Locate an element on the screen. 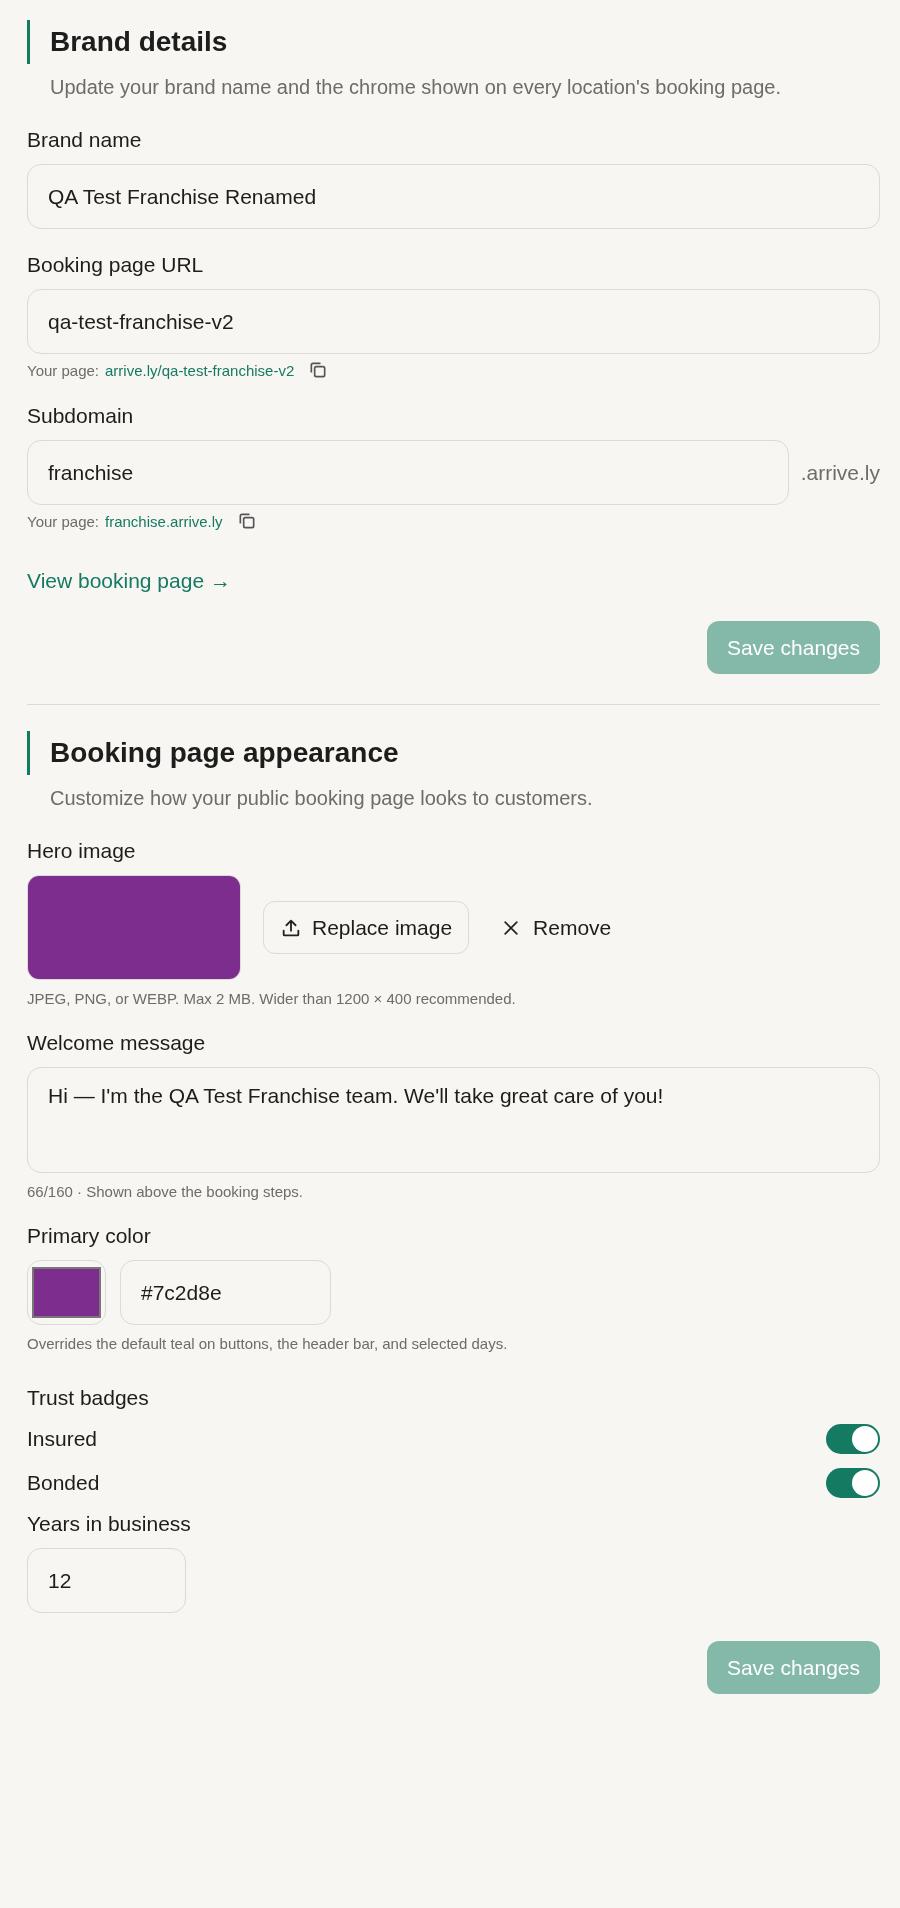  color-swatch is located at coordinates (66, 1292).